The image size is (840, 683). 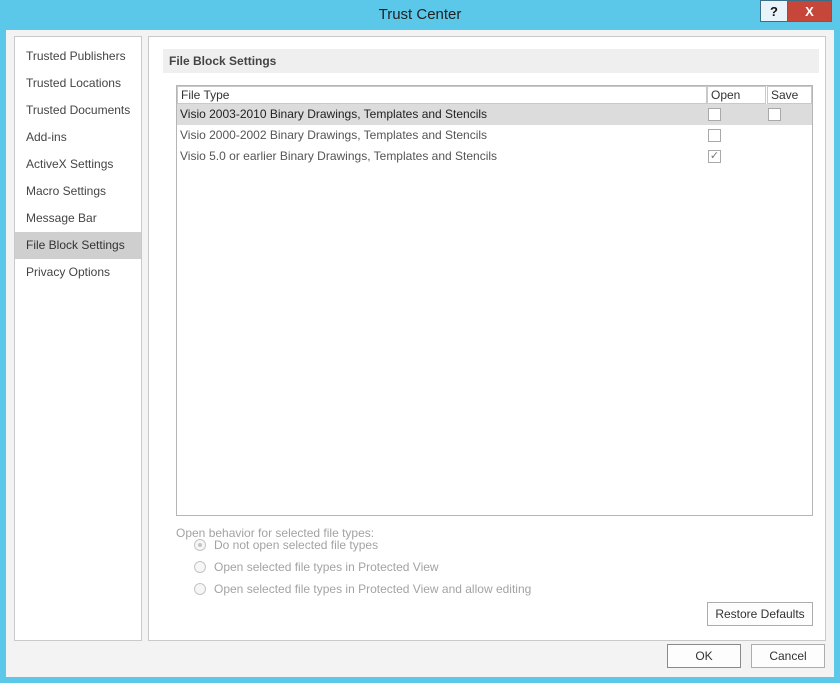 I want to click on save-checkbox, so click(x=774, y=114).